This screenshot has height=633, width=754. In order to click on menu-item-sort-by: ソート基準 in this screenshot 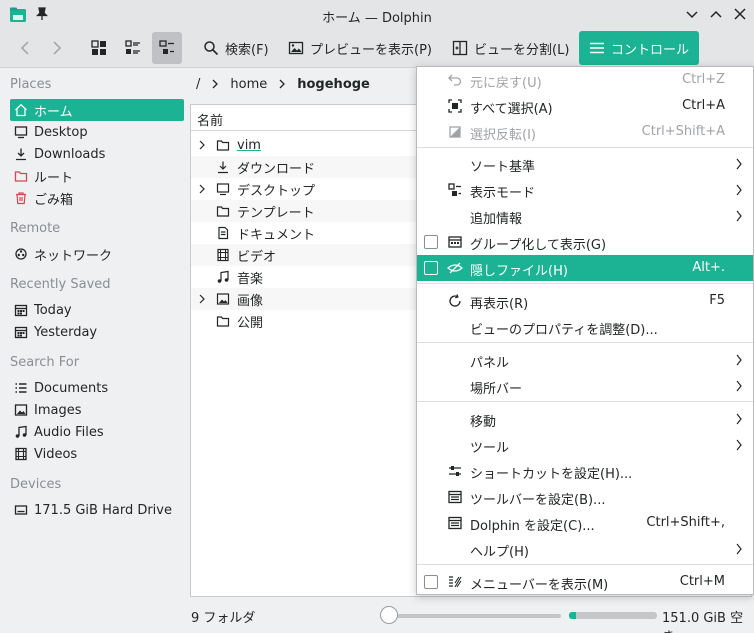, I will do `click(585, 164)`.